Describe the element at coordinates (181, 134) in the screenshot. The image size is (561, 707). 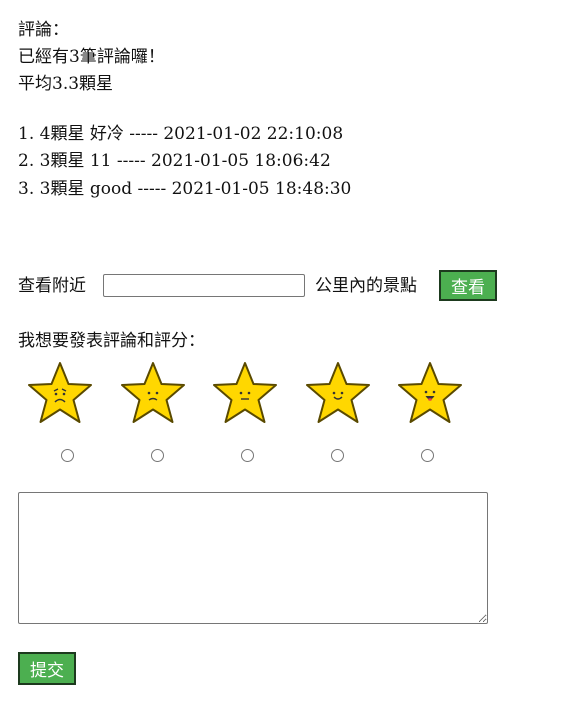
I see `review-item-1: 1. 4顆星 好冷 ----- 2021-01-02 22:10:08` at that location.